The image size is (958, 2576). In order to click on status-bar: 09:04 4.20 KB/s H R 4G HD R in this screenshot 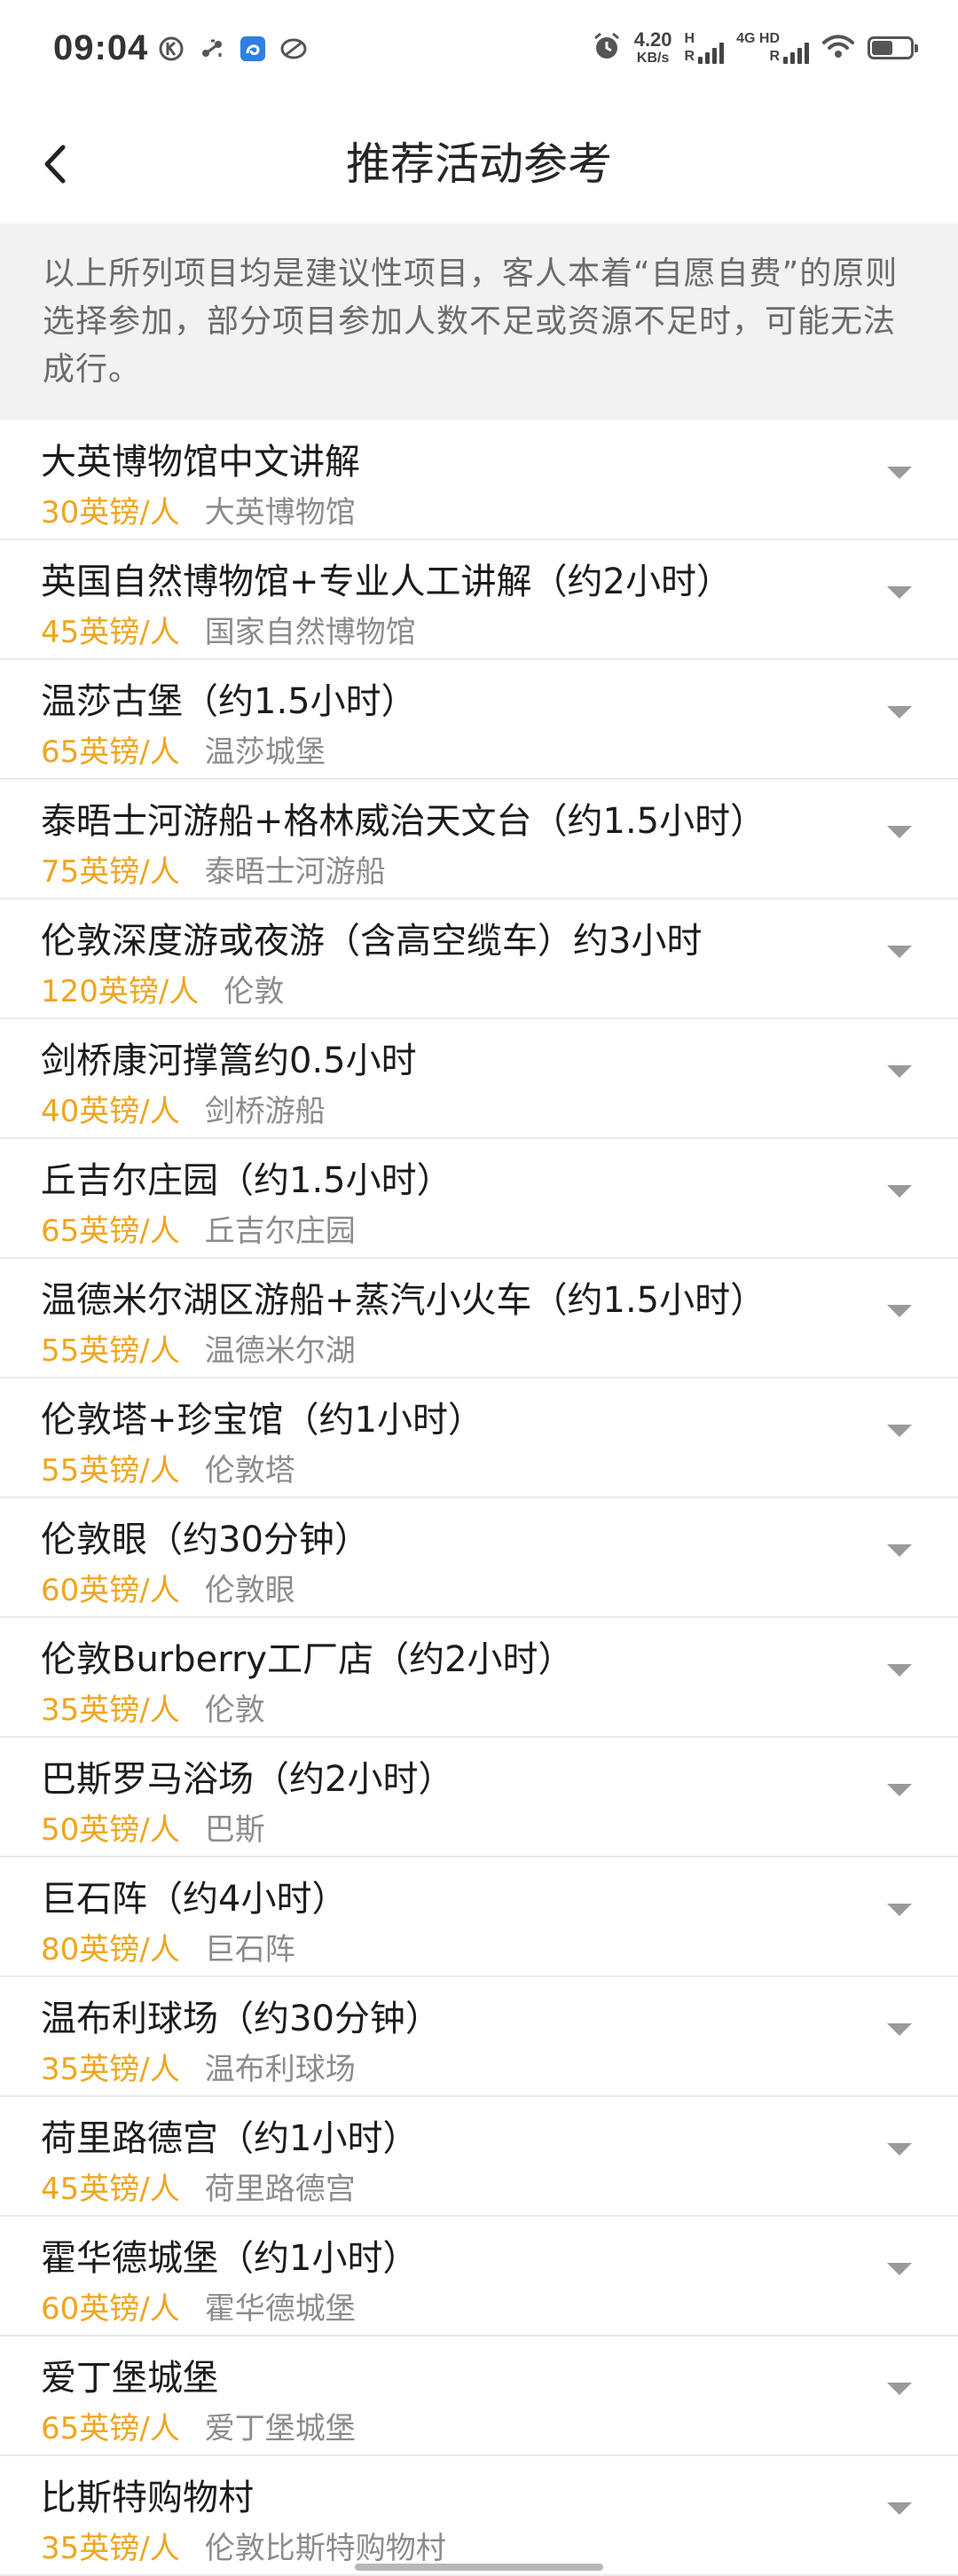, I will do `click(479, 52)`.